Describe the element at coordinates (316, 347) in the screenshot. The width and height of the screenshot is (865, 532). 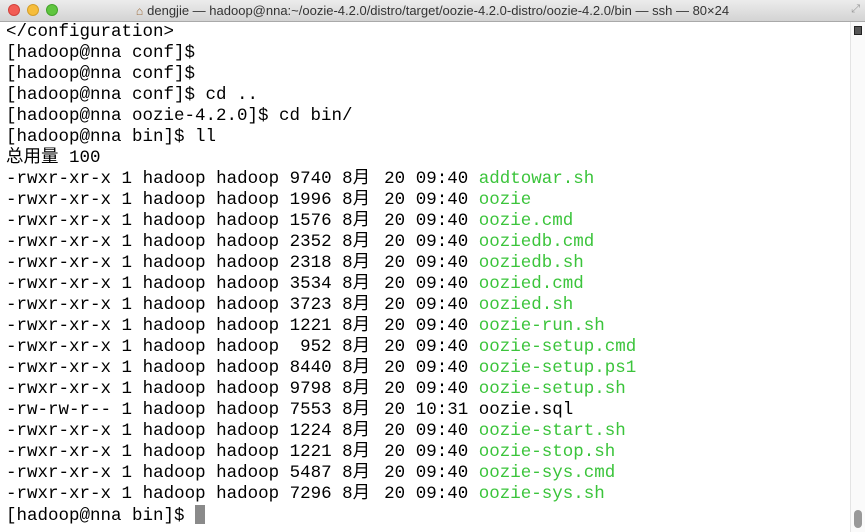
I see `file-size: 952` at that location.